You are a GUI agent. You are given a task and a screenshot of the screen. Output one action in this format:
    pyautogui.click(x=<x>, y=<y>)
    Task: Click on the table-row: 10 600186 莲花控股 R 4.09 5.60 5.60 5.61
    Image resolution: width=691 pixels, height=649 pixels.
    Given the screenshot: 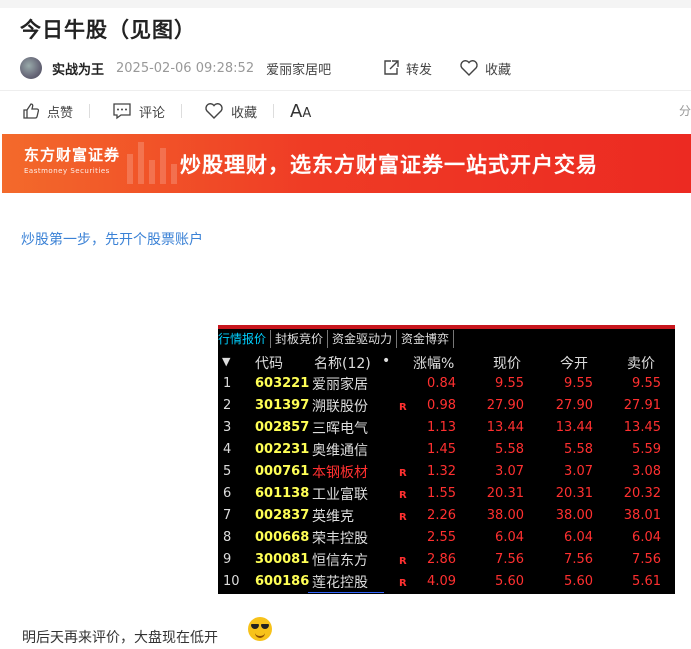 What is the action you would take?
    pyautogui.click(x=446, y=582)
    